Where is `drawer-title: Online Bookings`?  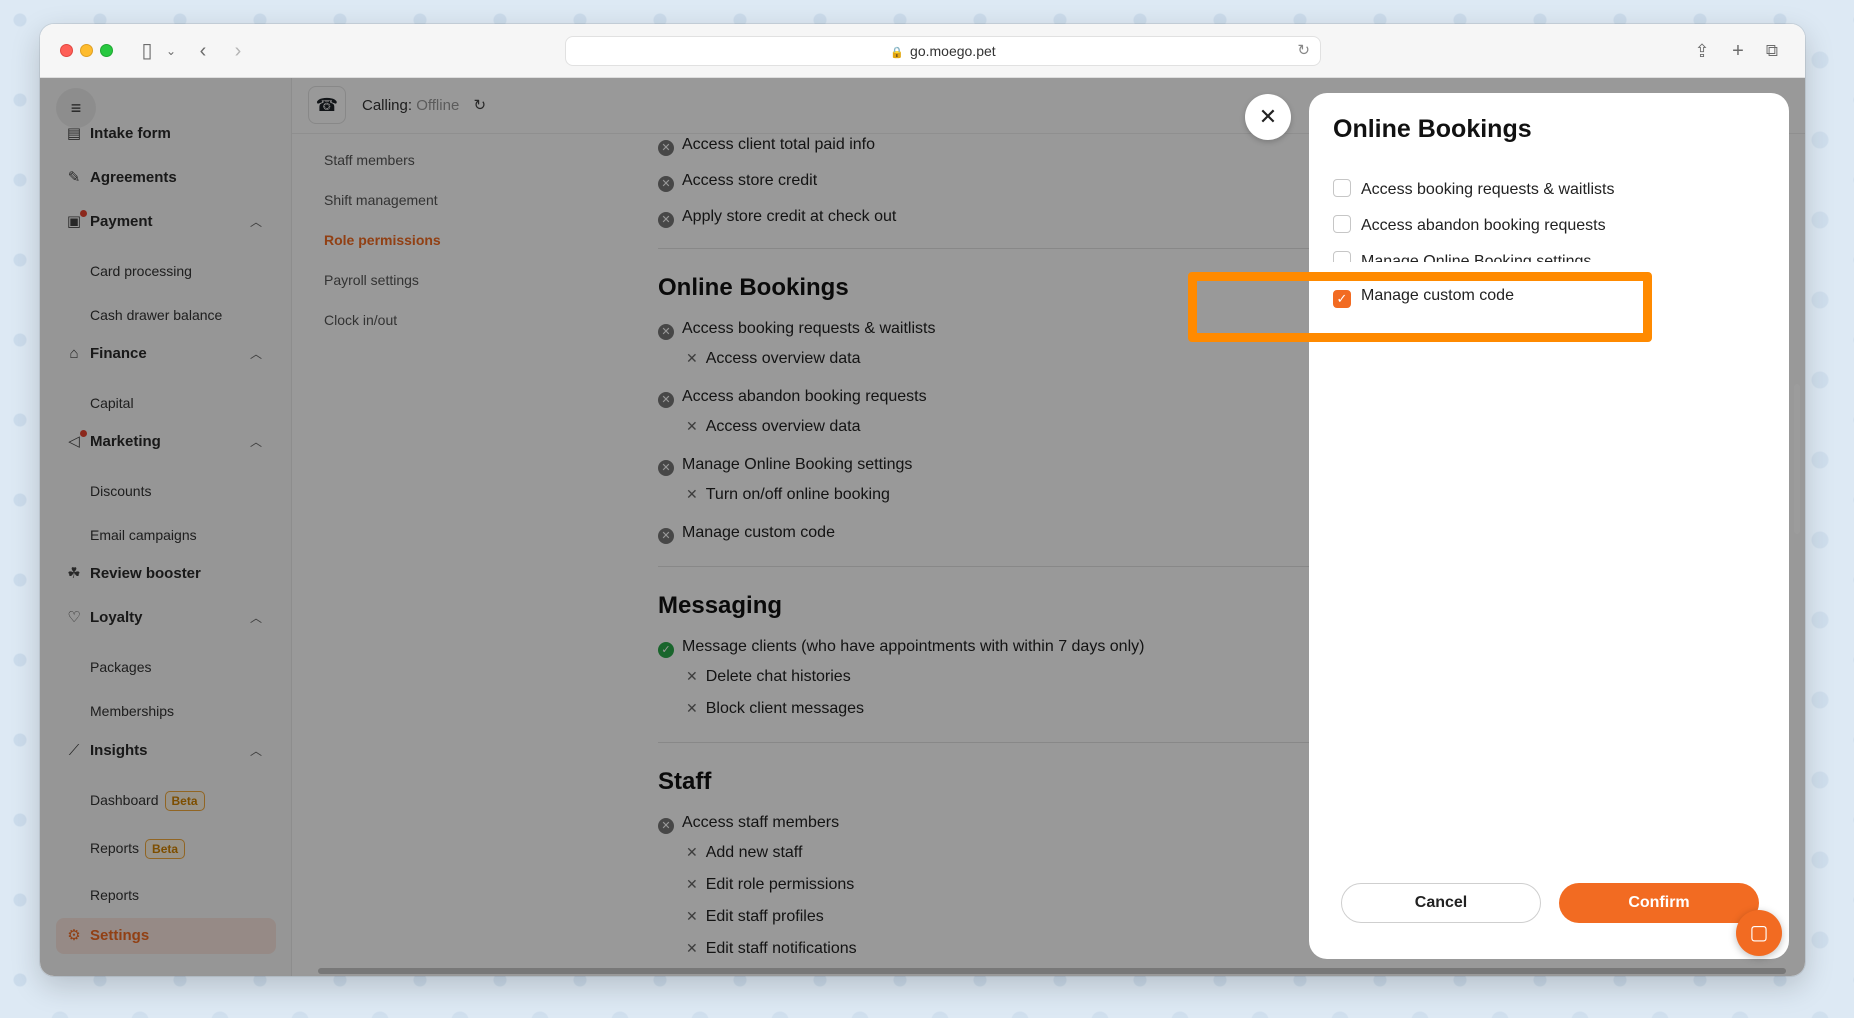 drawer-title: Online Bookings is located at coordinates (1432, 129).